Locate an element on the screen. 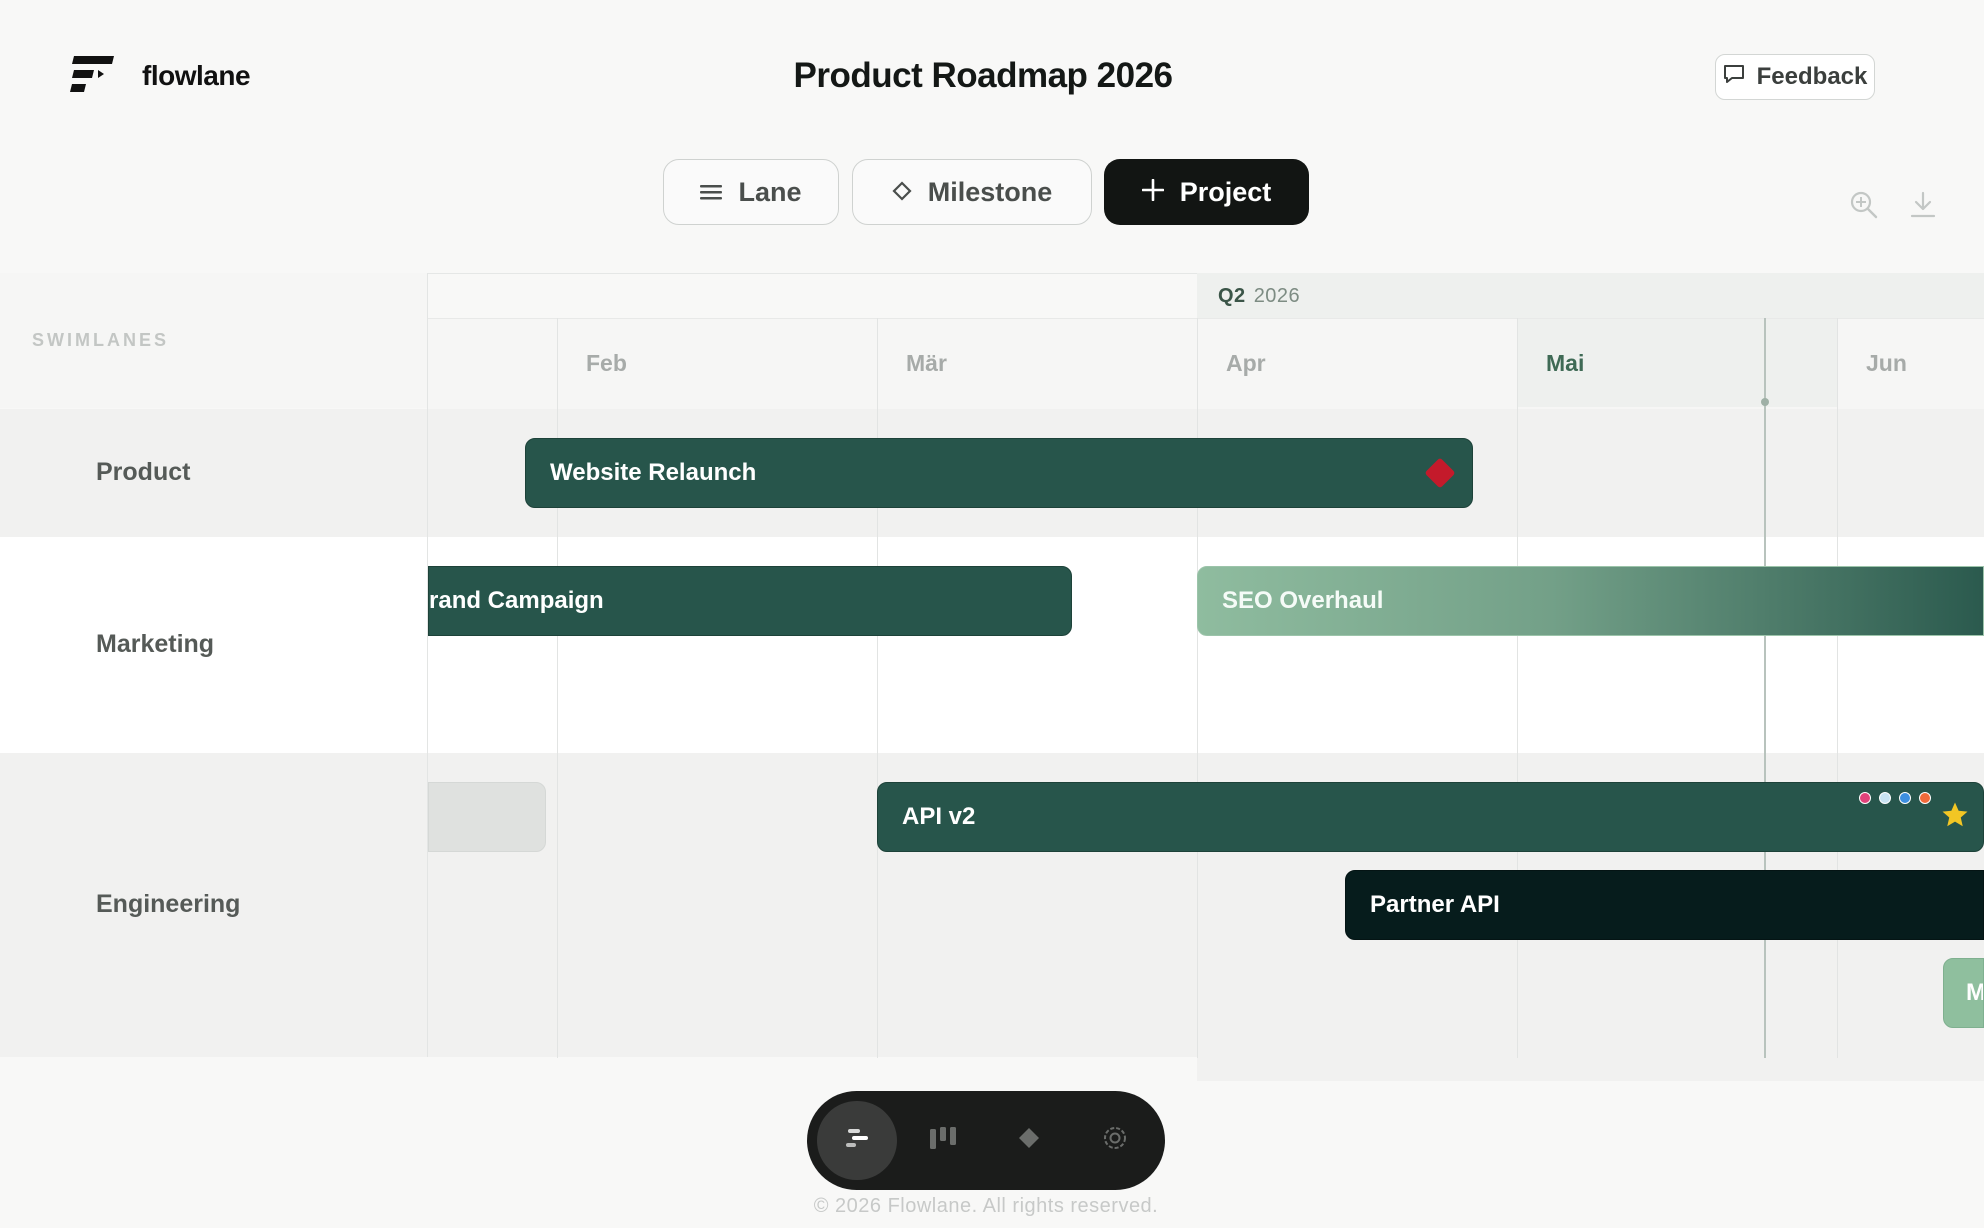 The height and width of the screenshot is (1228, 1984). bar-label: Website Relaunch is located at coordinates (653, 472).